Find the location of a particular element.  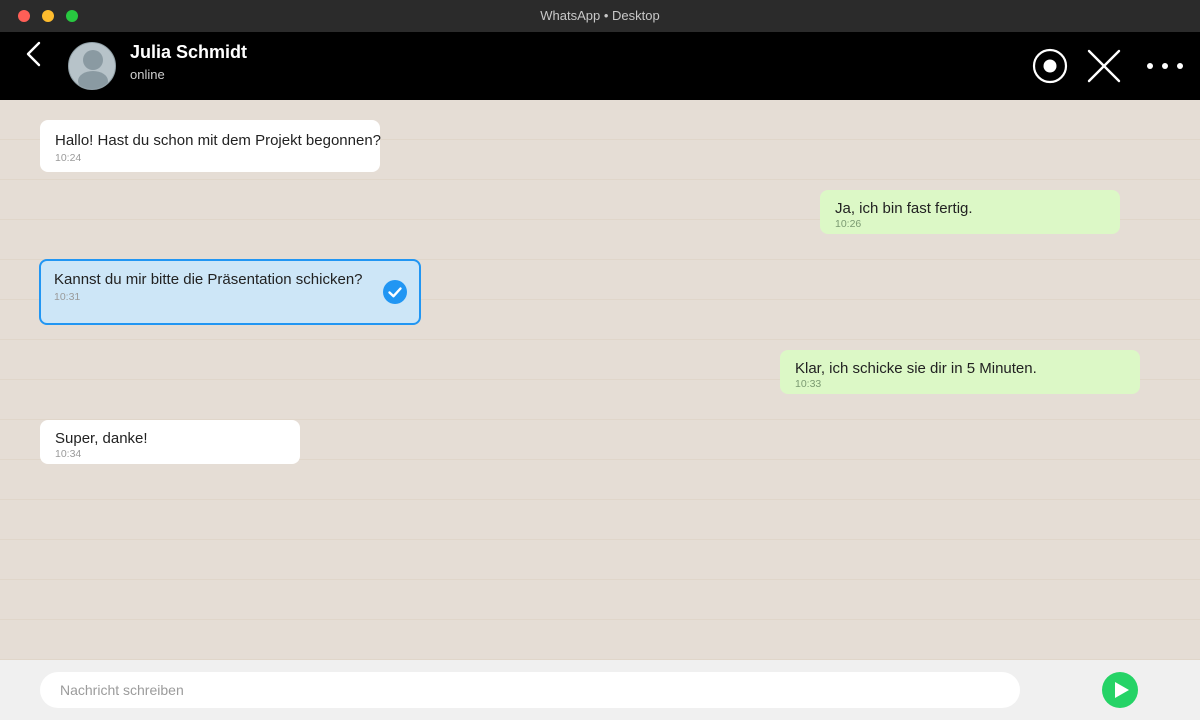

user-avatar-icon is located at coordinates (93, 69).